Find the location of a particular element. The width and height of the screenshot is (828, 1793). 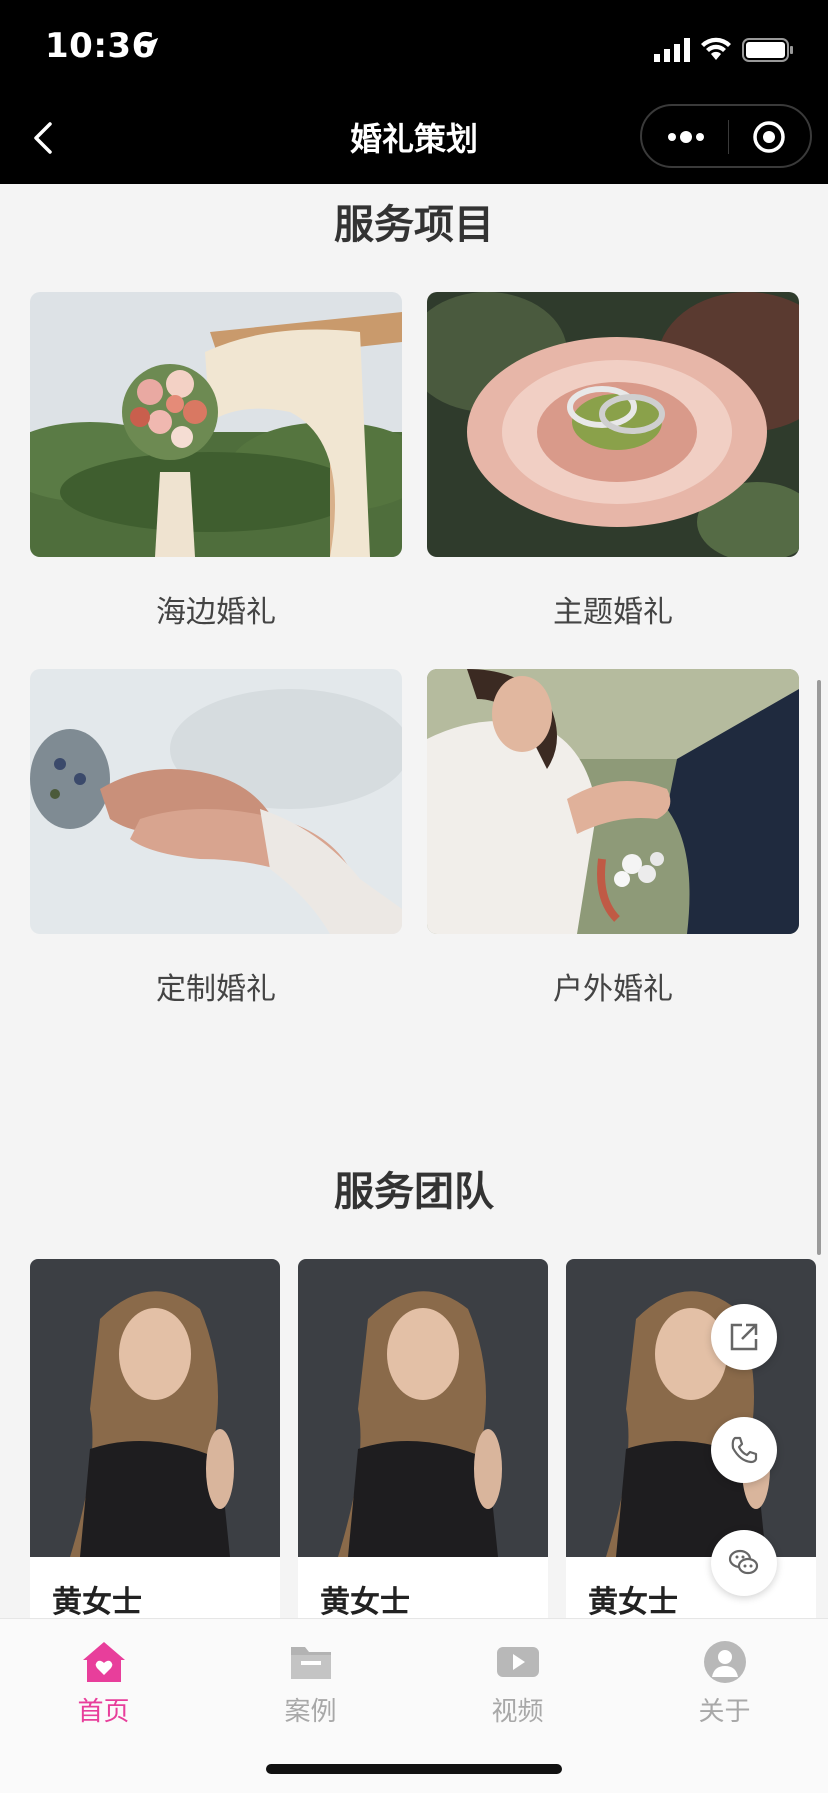

tab-about: 关于 is located at coordinates (724, 1684).